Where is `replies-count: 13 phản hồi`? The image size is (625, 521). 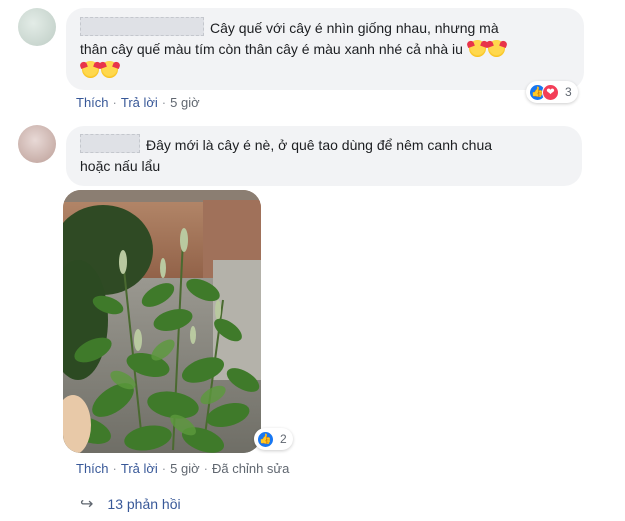 replies-count: 13 phản hồi is located at coordinates (144, 504).